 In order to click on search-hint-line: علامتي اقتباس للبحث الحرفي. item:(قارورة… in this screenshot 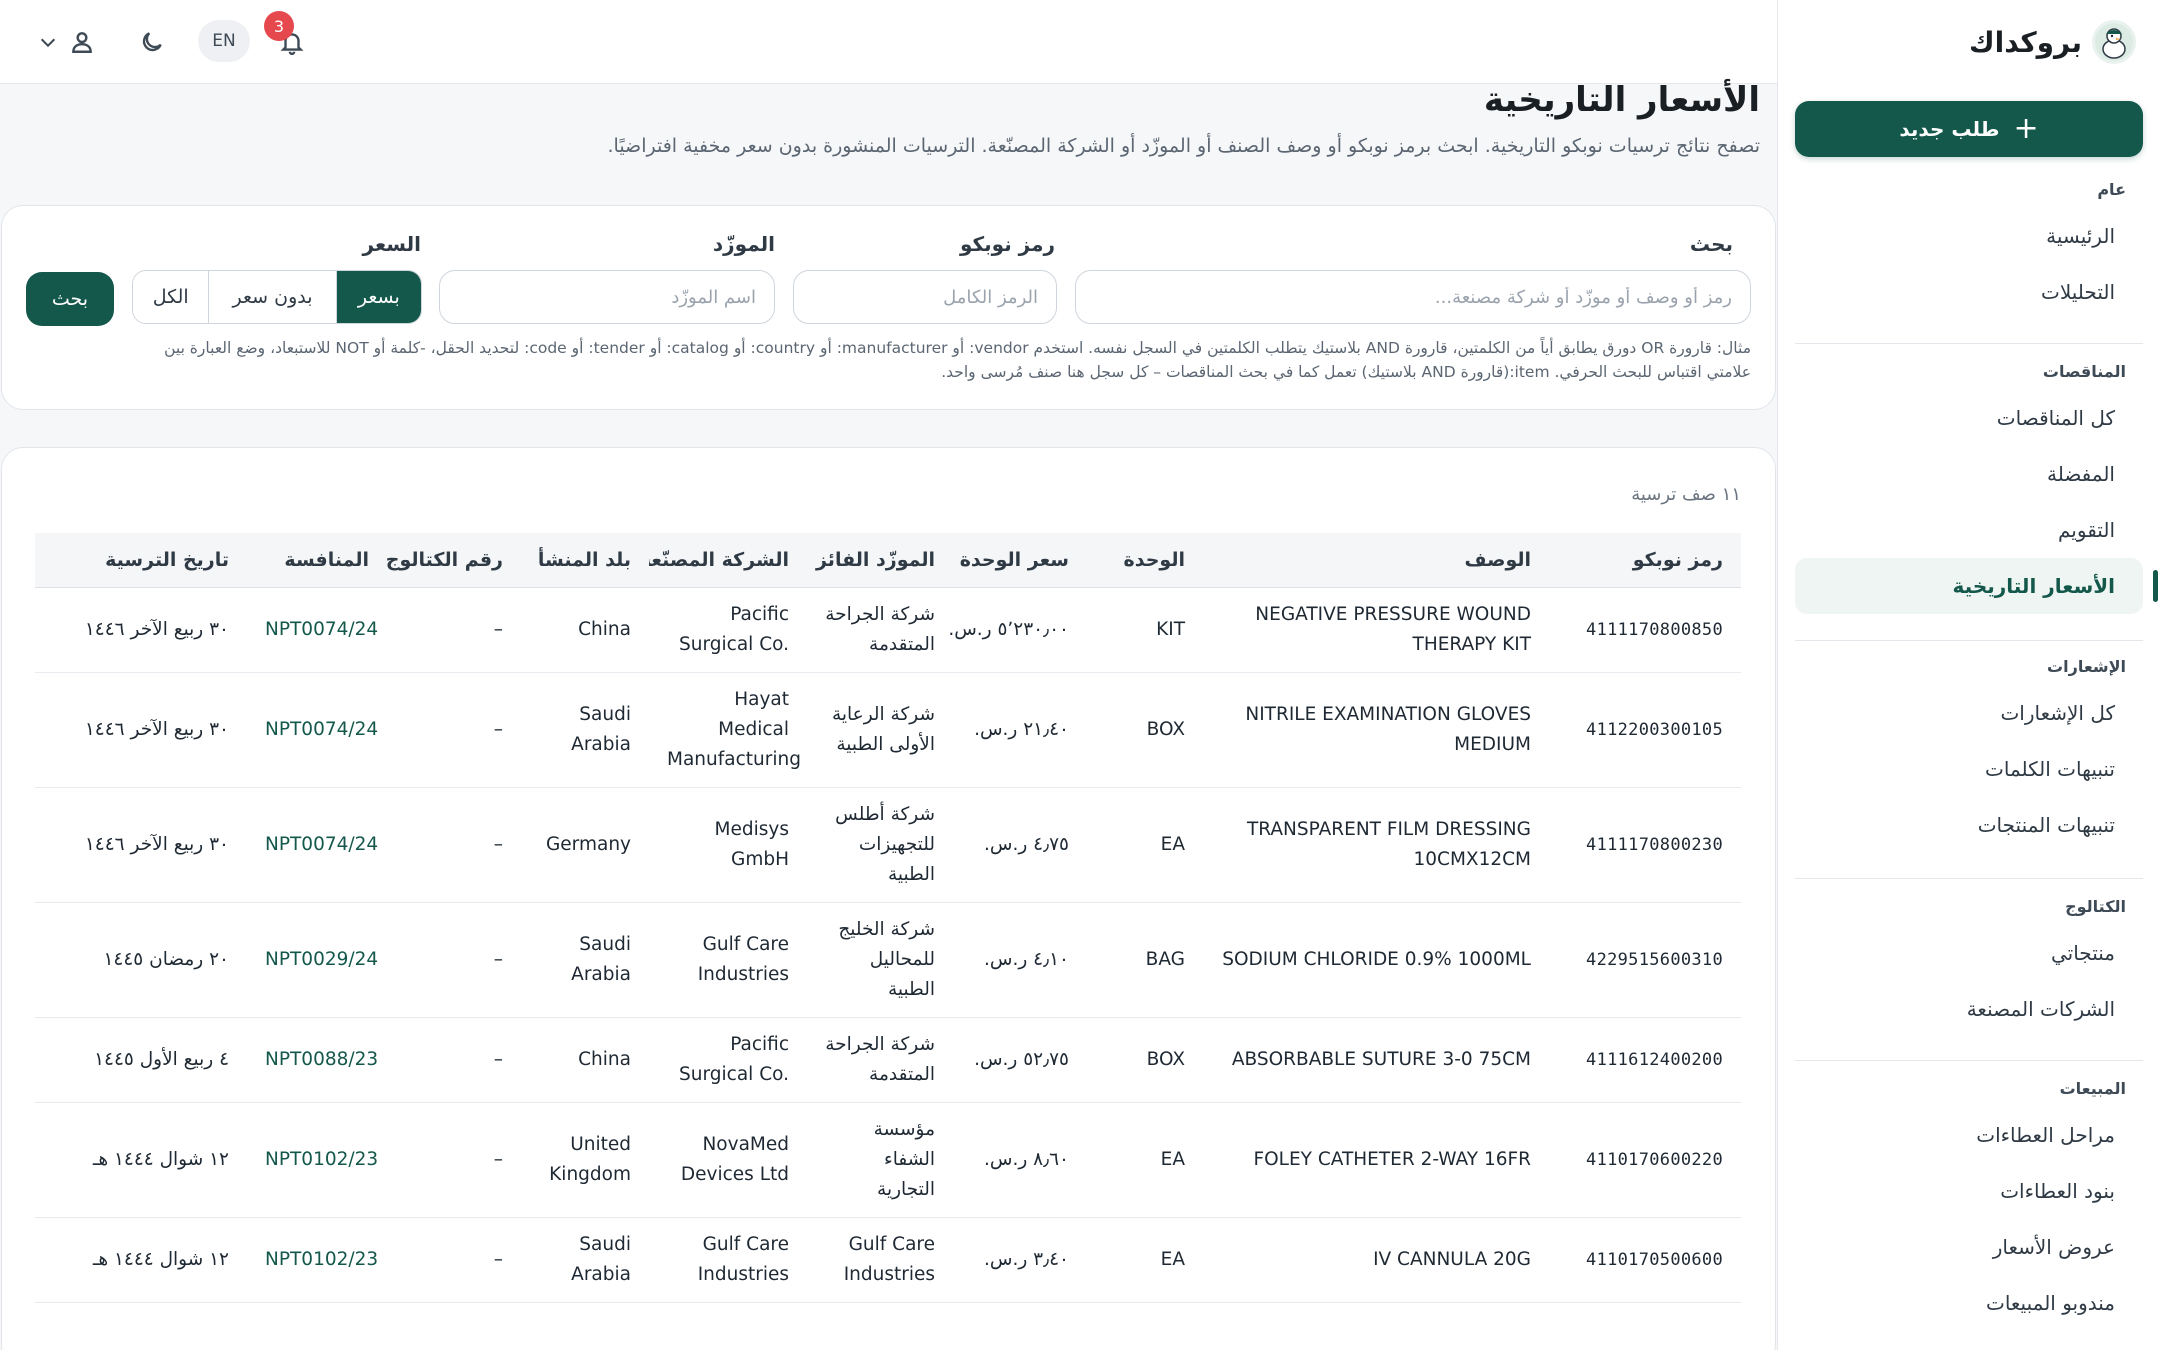, I will do `click(1346, 372)`.